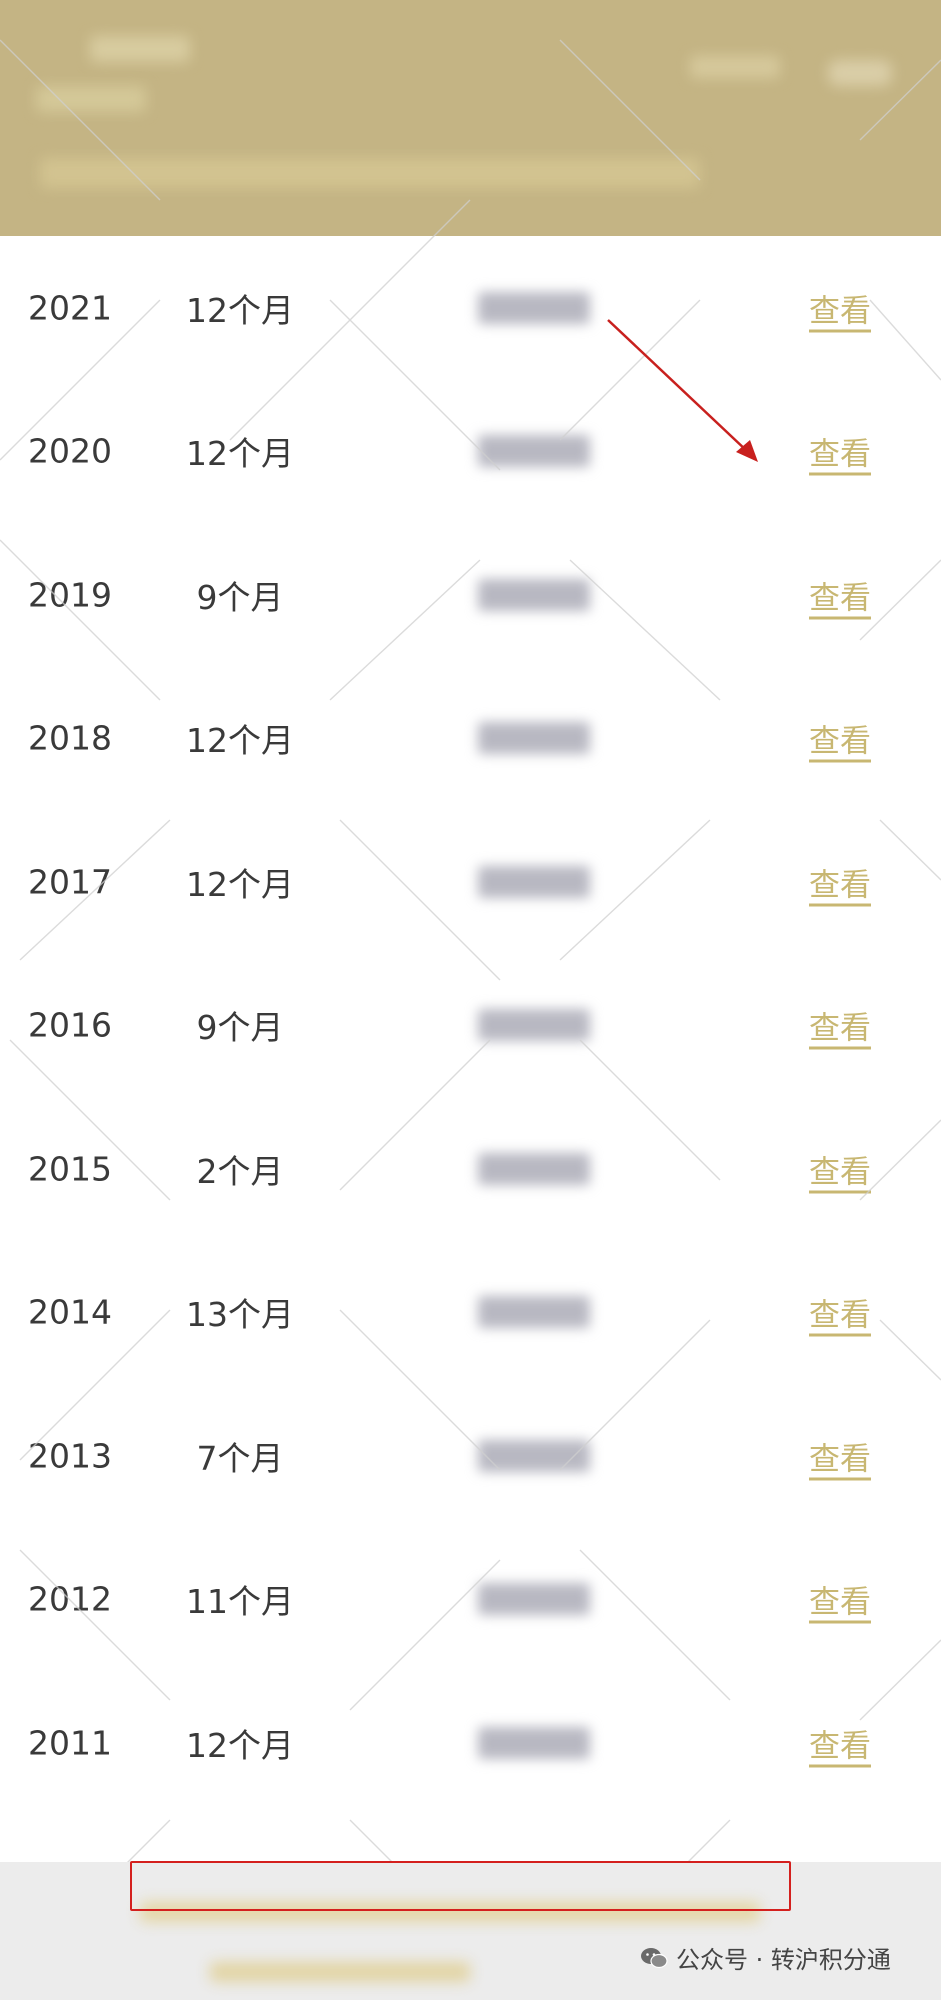 The width and height of the screenshot is (941, 2000). I want to click on blurred-footer-text, so click(340, 1972).